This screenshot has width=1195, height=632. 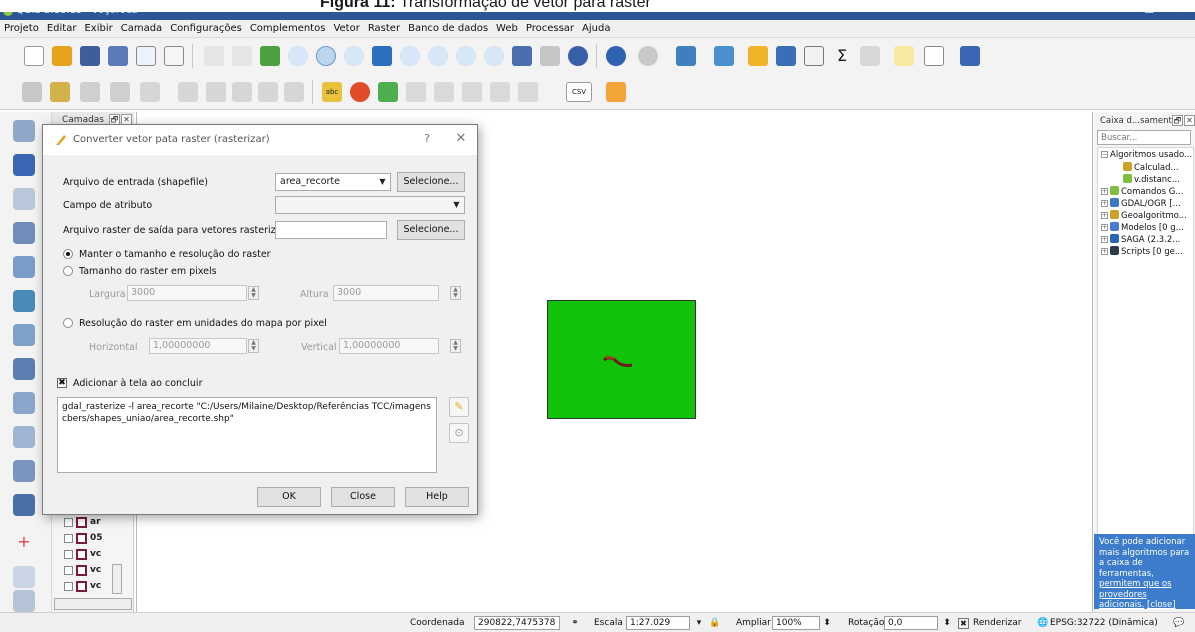 What do you see at coordinates (1104, 154) in the screenshot?
I see `expand-toggle-icon: −` at bounding box center [1104, 154].